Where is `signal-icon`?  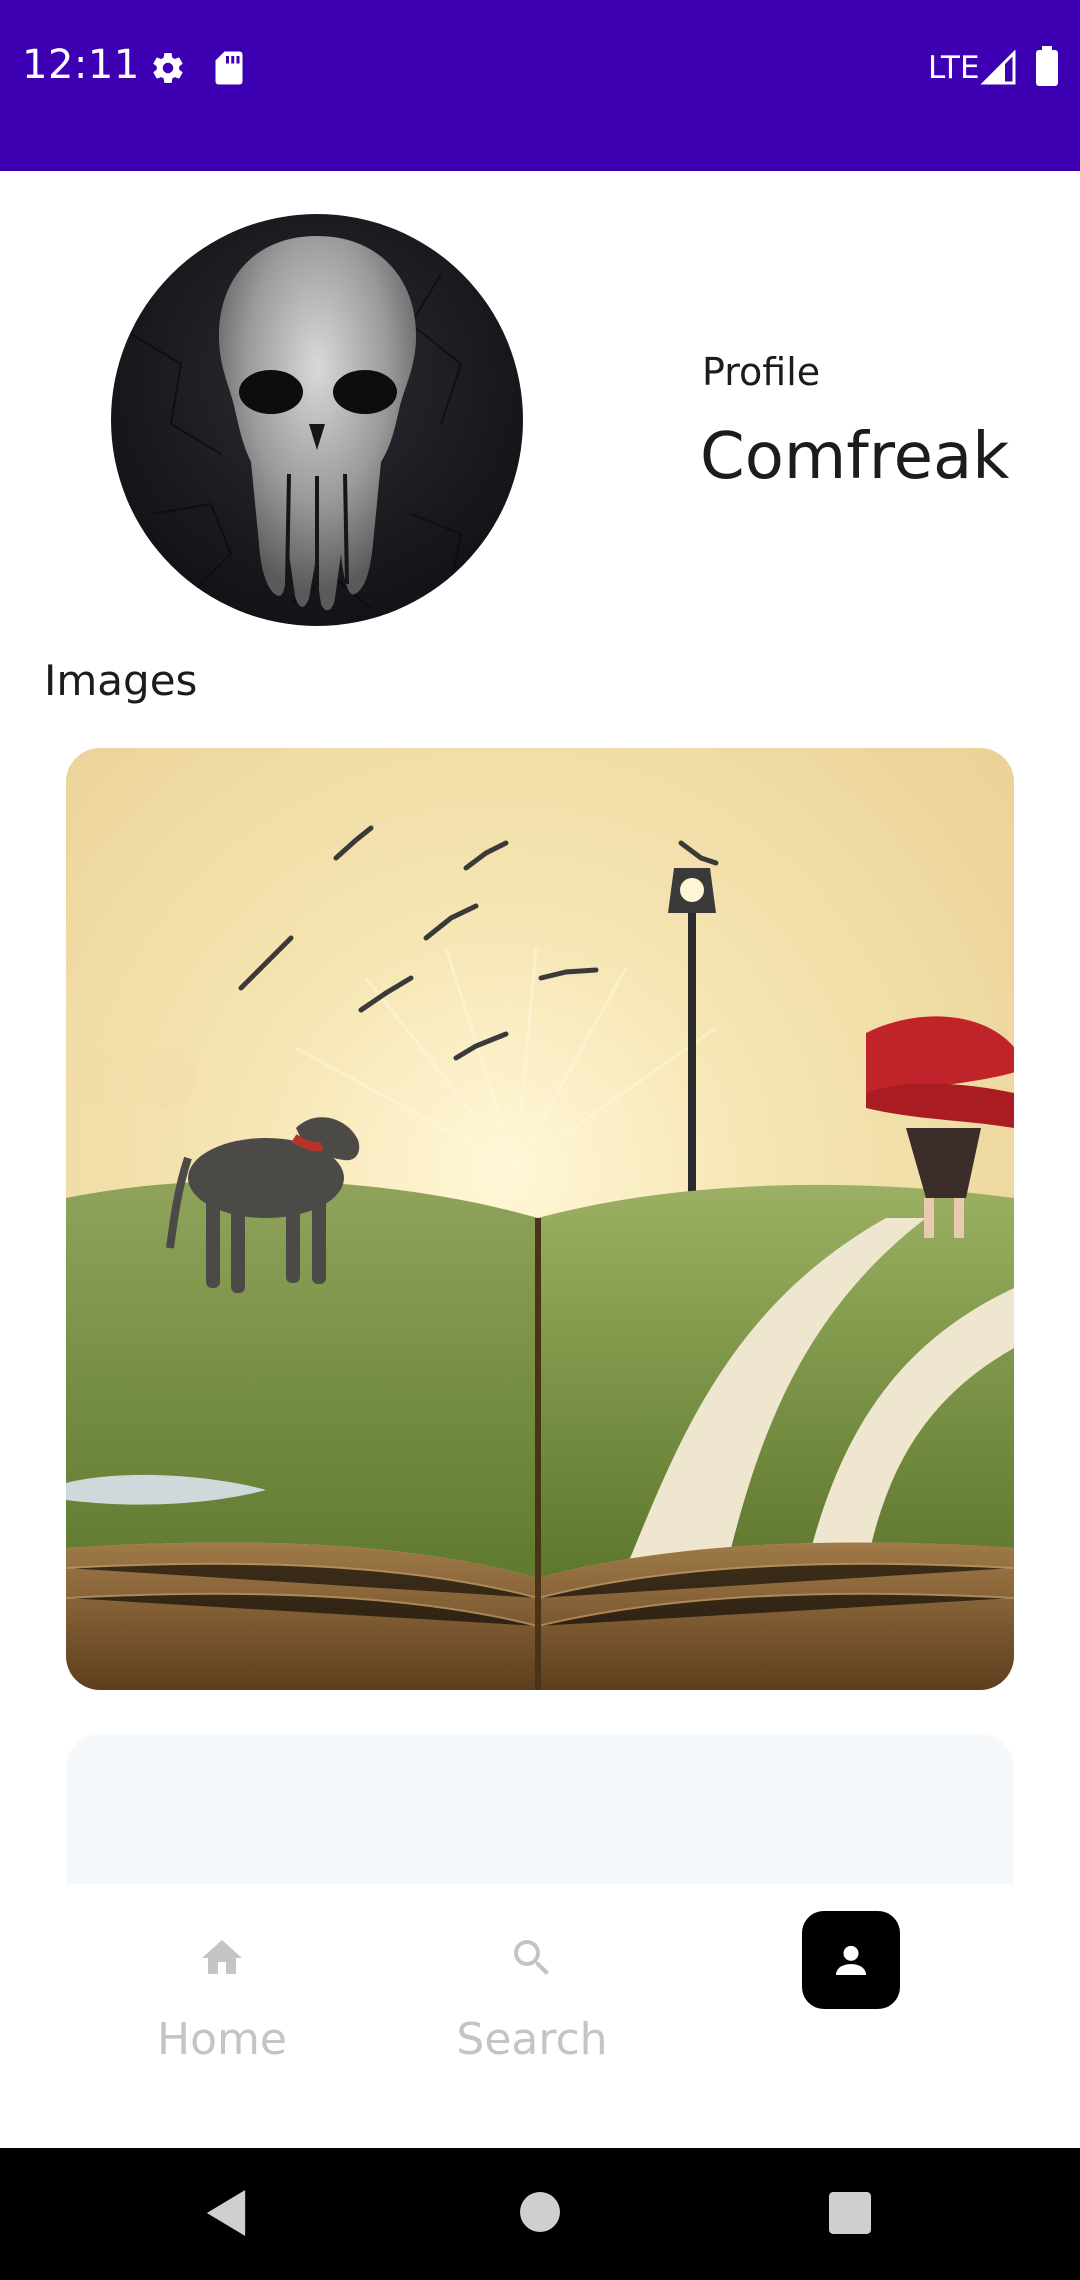
signal-icon is located at coordinates (998, 67).